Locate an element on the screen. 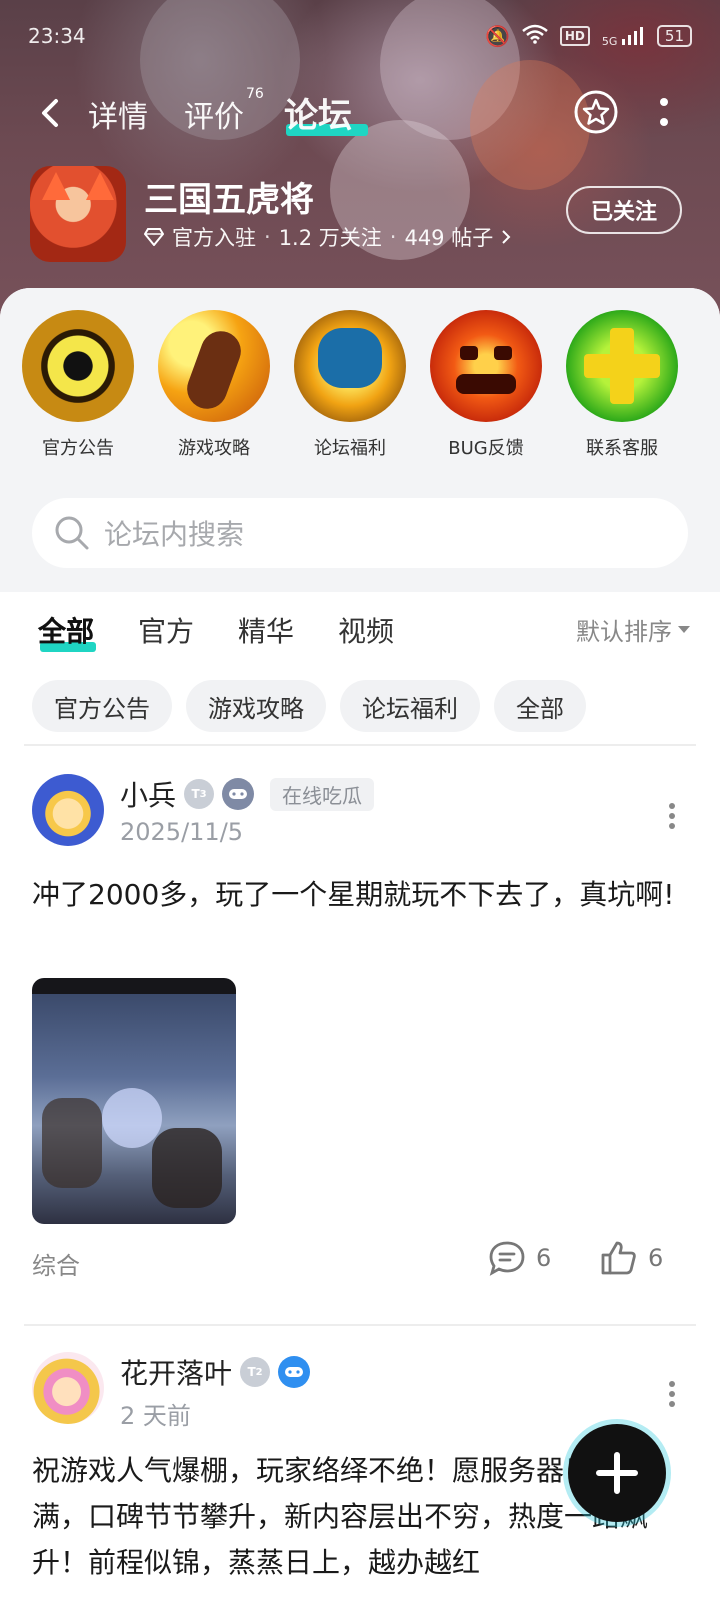  comment-icon is located at coordinates (507, 1258).